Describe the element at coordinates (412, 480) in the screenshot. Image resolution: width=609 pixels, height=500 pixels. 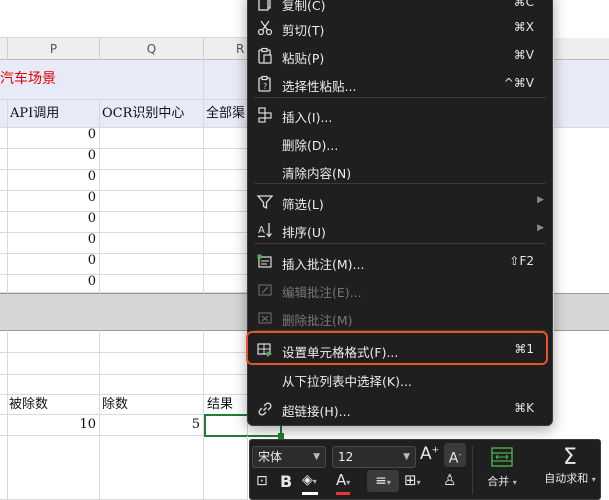
I see `borders-icon: ⊞▾` at that location.